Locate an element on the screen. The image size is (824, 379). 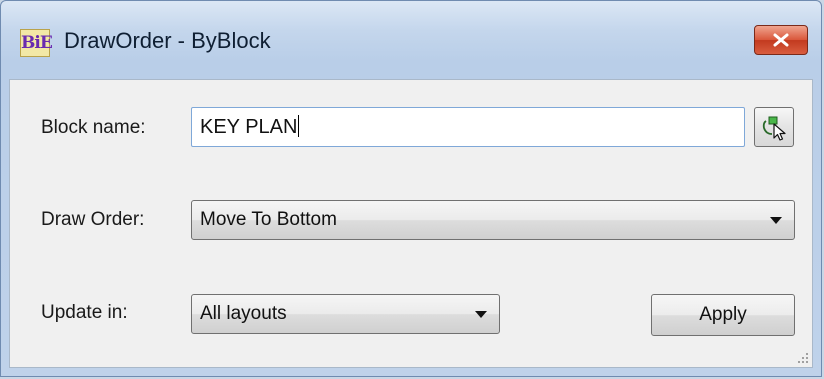
close-icon is located at coordinates (781, 40).